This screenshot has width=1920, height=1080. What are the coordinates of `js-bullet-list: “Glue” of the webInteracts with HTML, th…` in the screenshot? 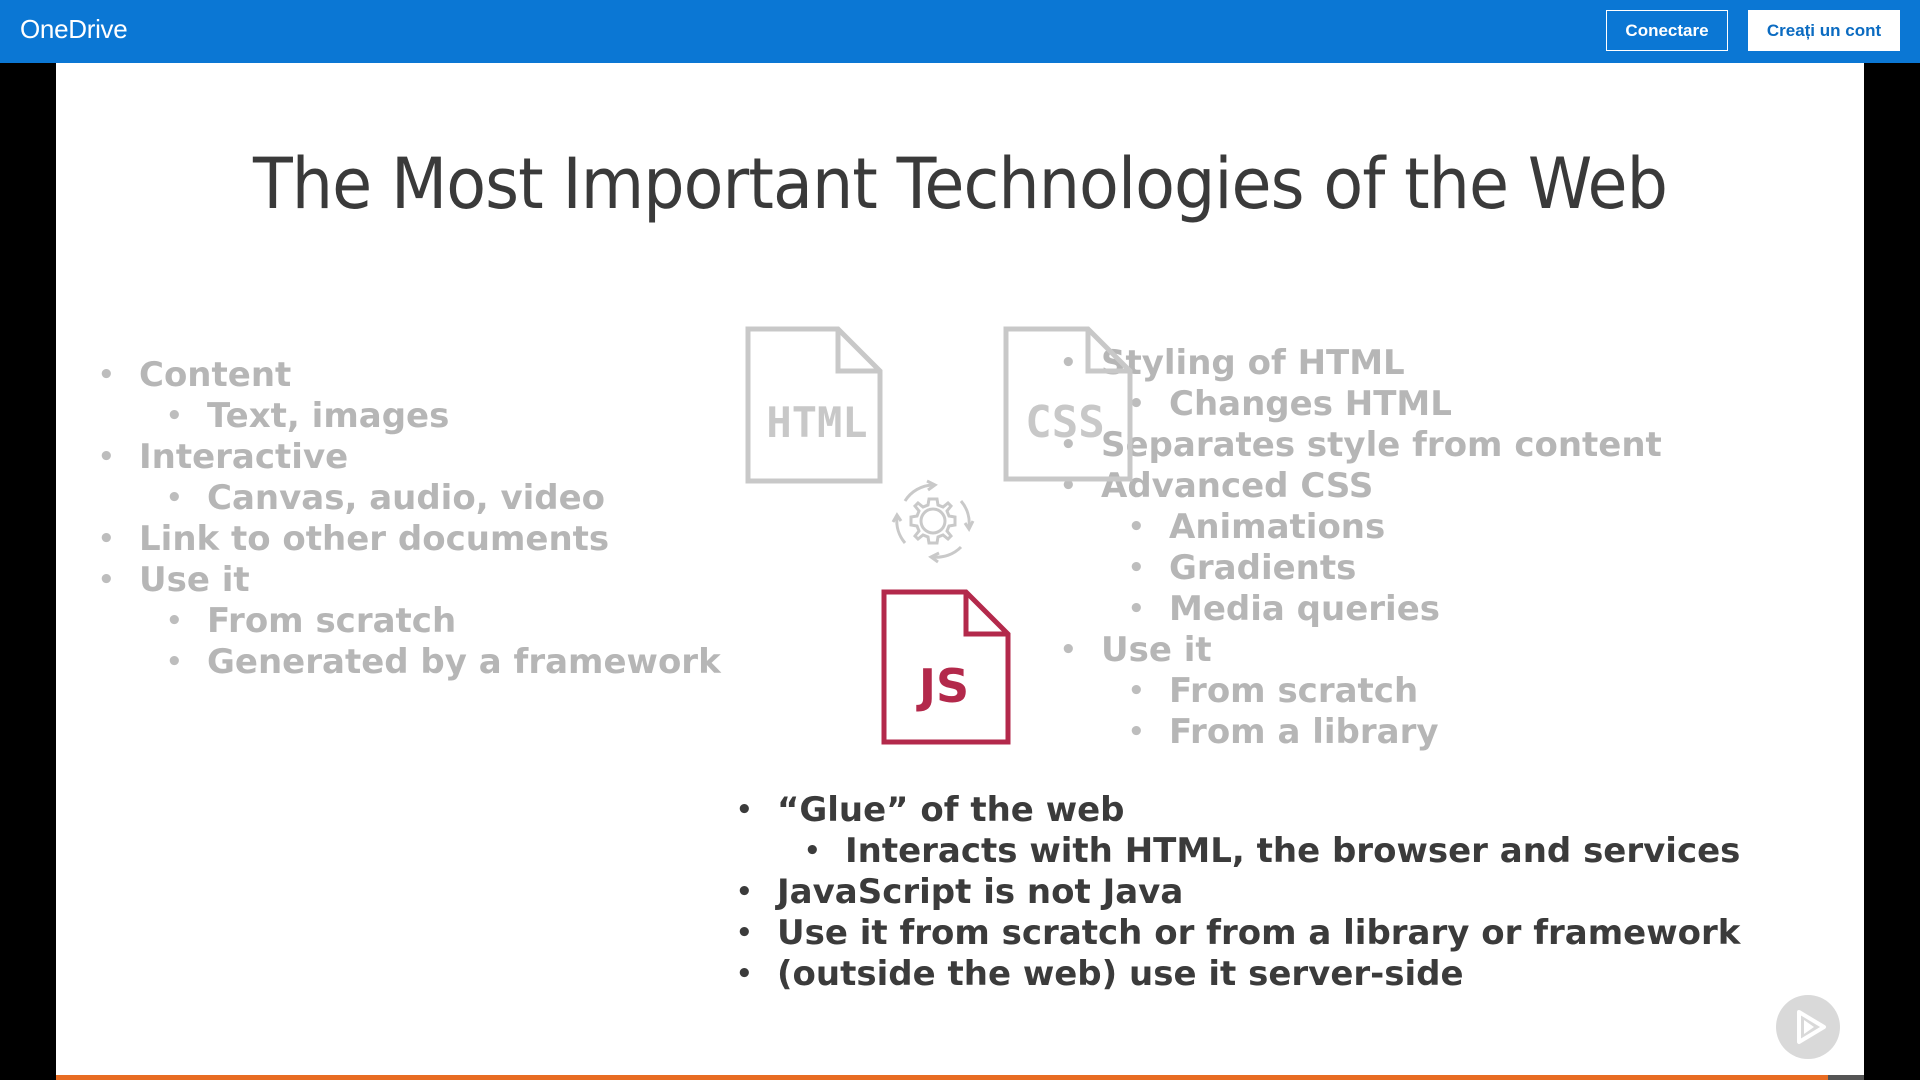 It's located at (1238, 892).